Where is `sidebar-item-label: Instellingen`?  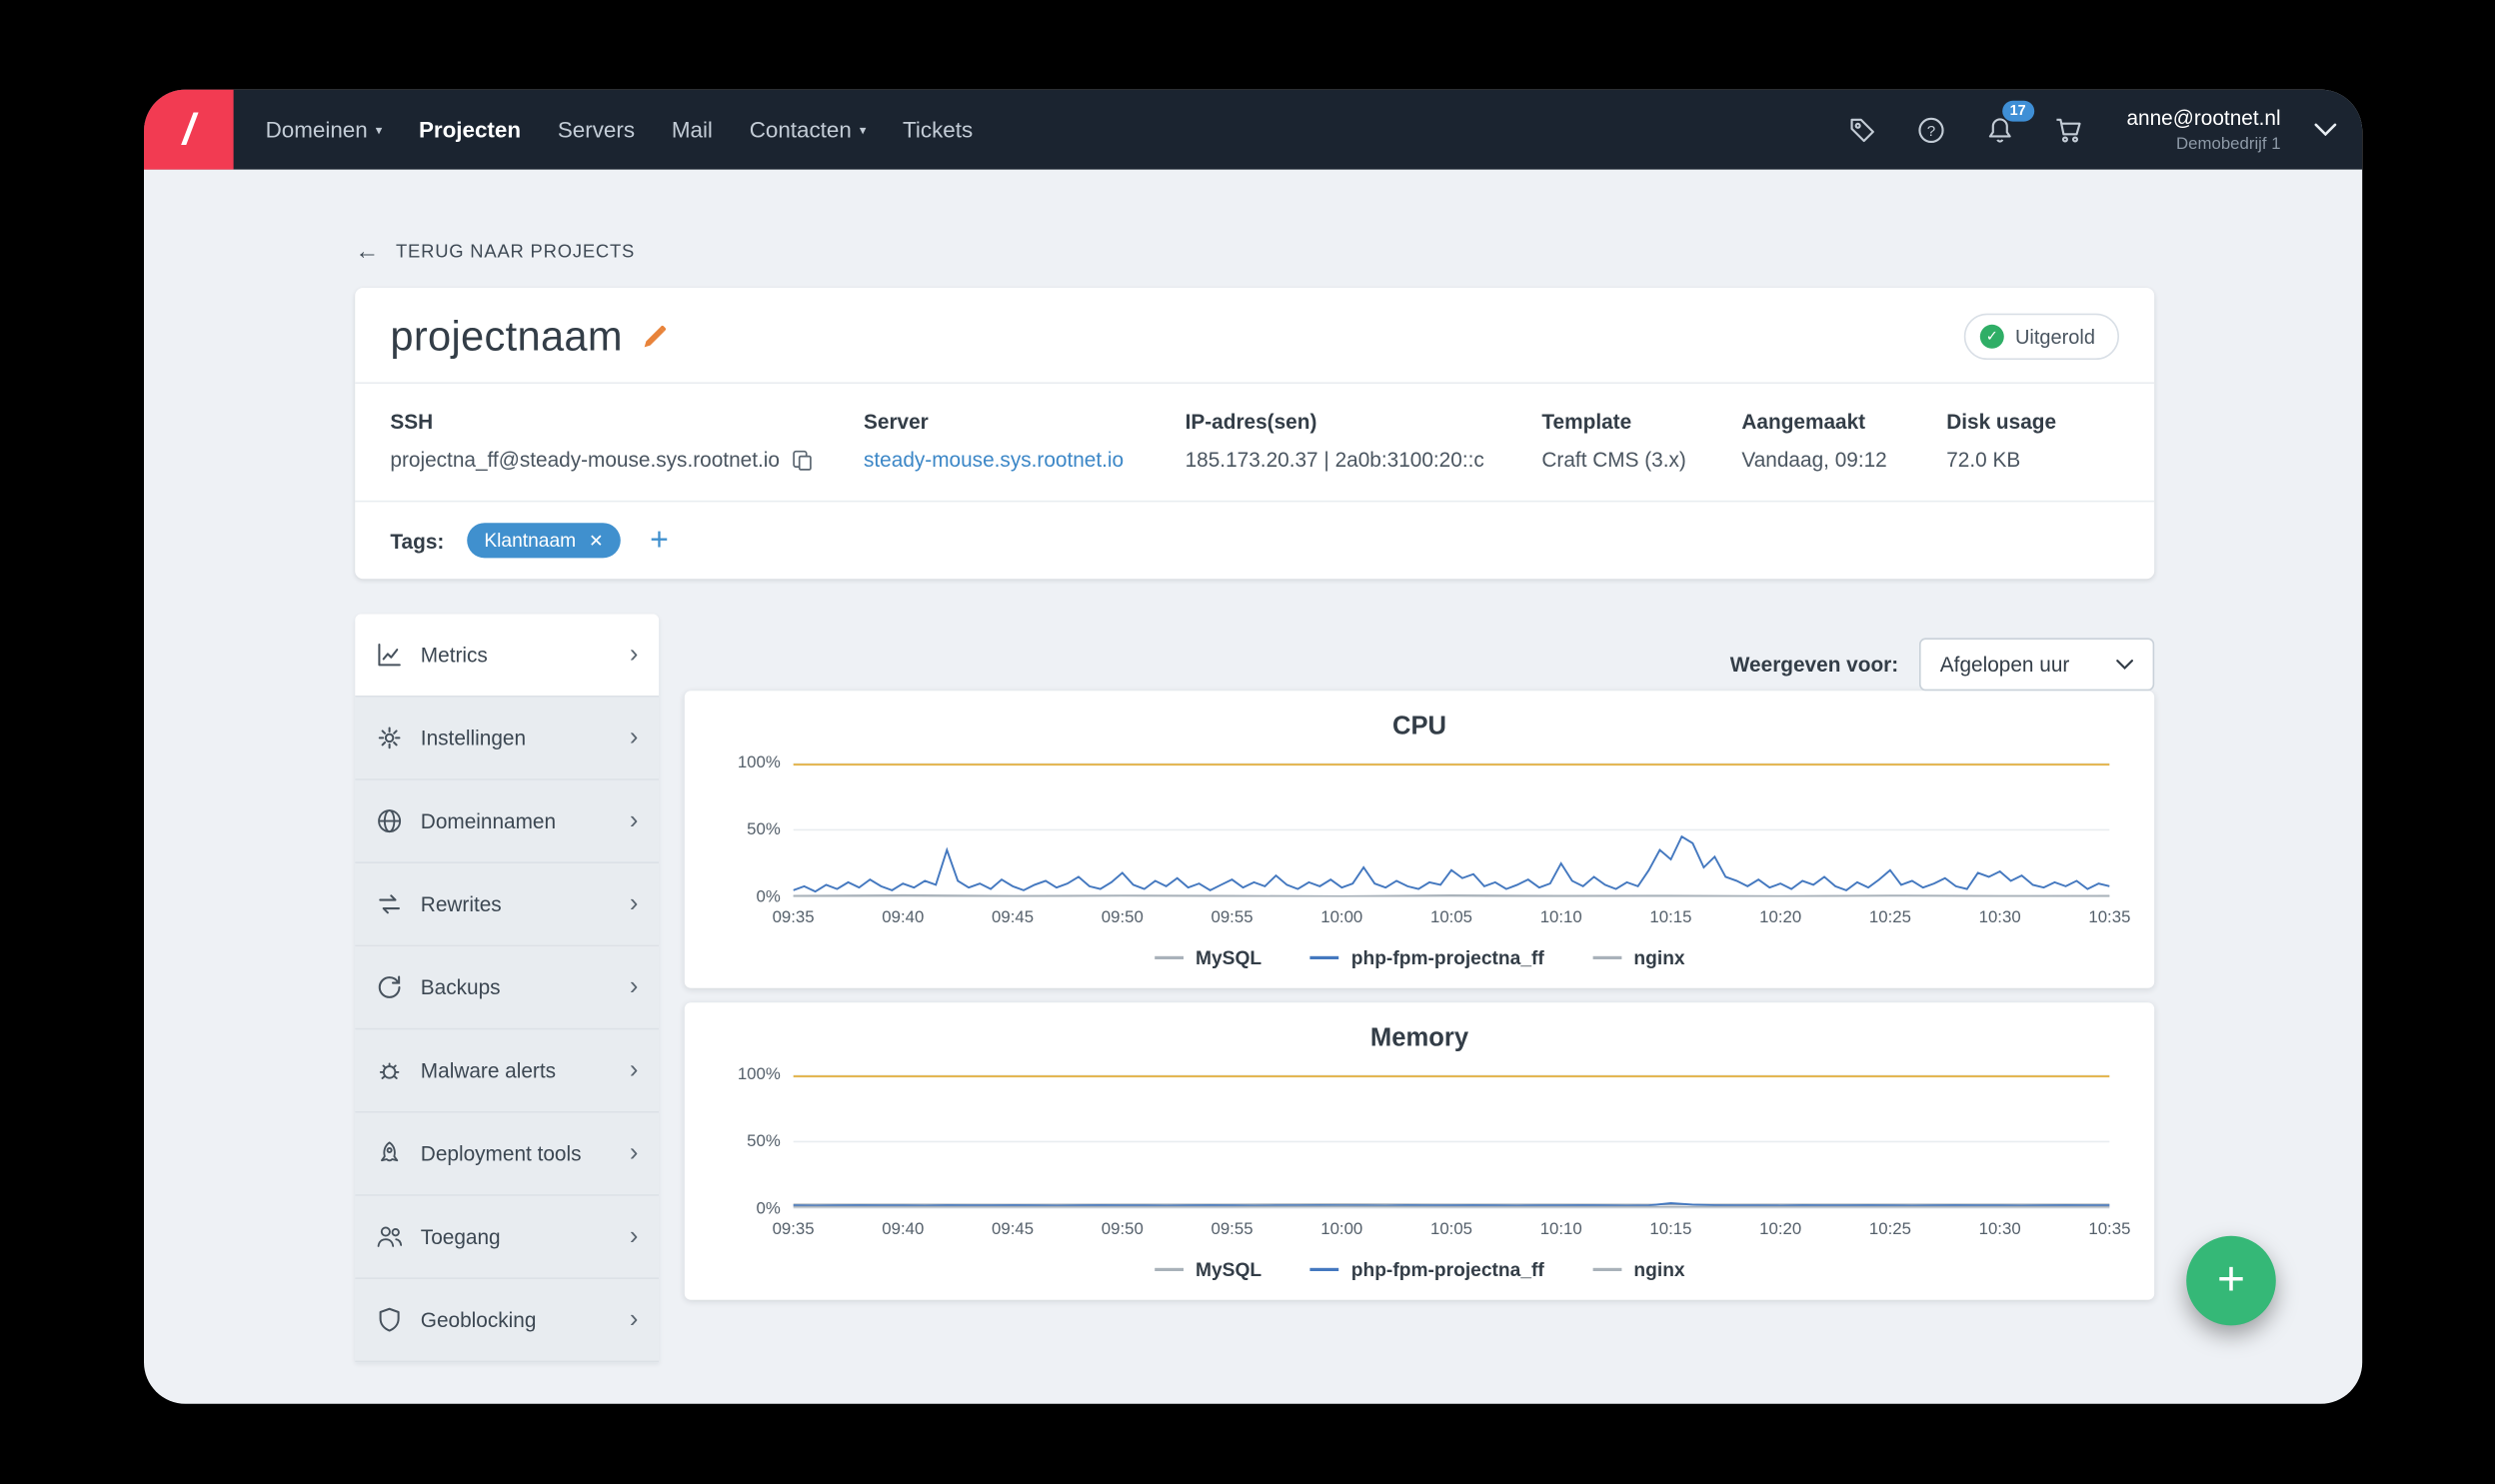 sidebar-item-label: Instellingen is located at coordinates (473, 737).